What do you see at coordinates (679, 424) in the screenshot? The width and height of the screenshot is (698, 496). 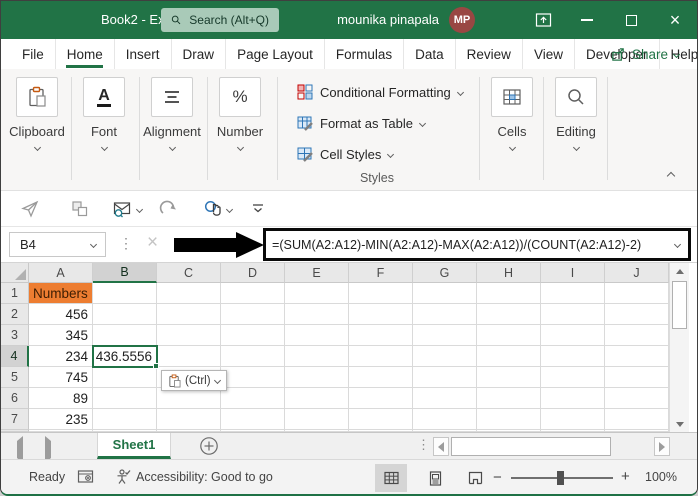 I see `scroll-down-button` at bounding box center [679, 424].